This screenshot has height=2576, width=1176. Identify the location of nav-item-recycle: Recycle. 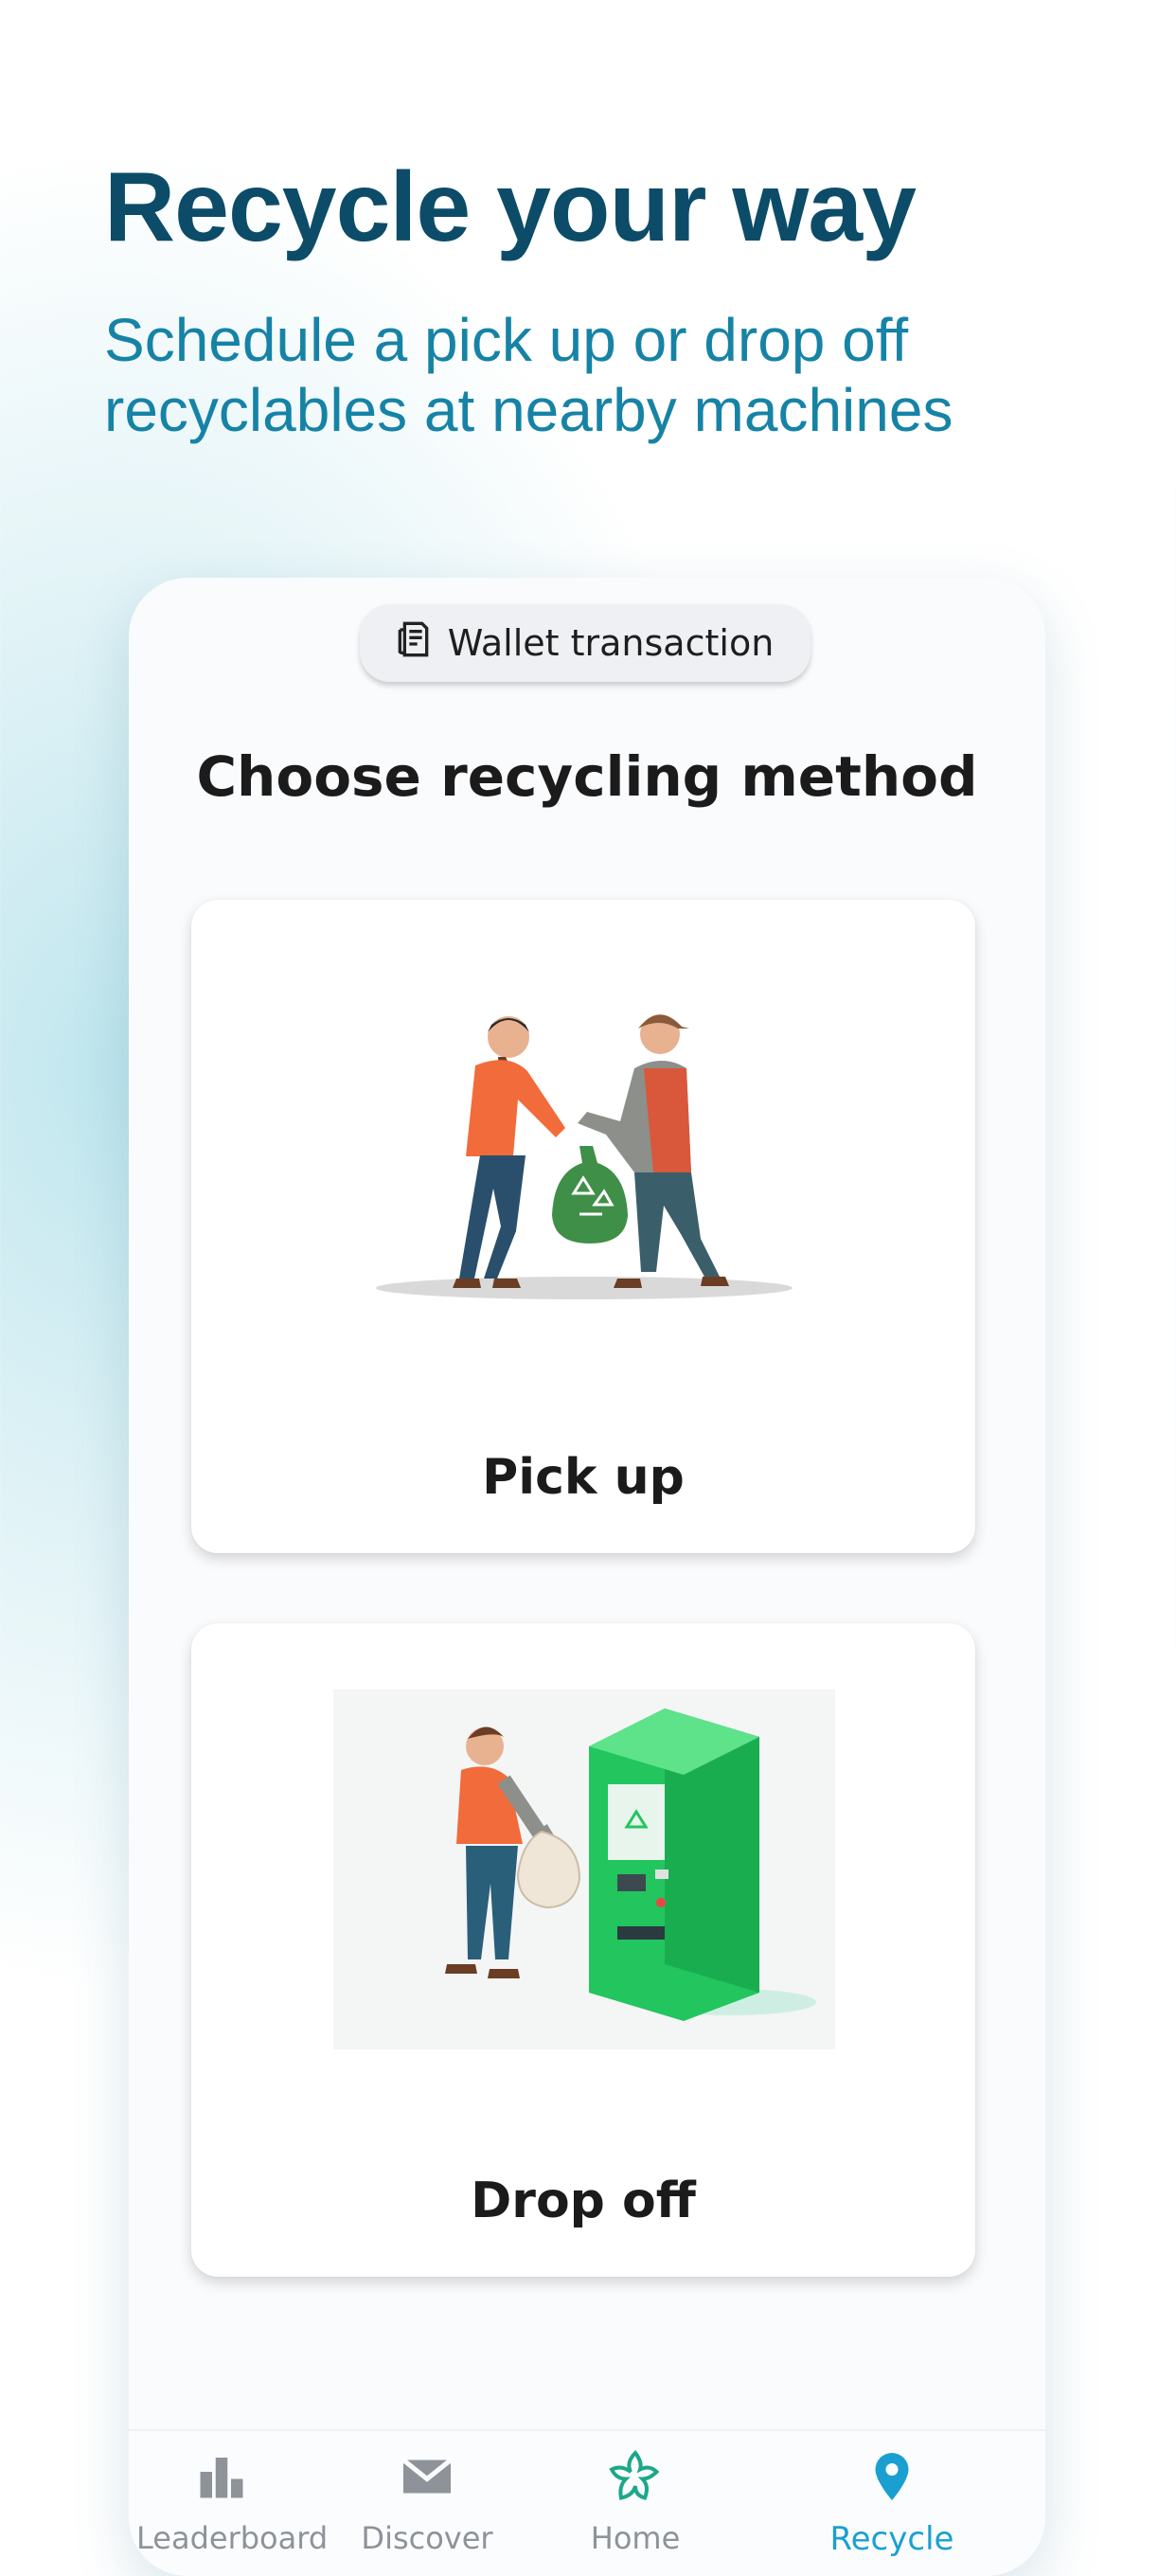
(892, 2503).